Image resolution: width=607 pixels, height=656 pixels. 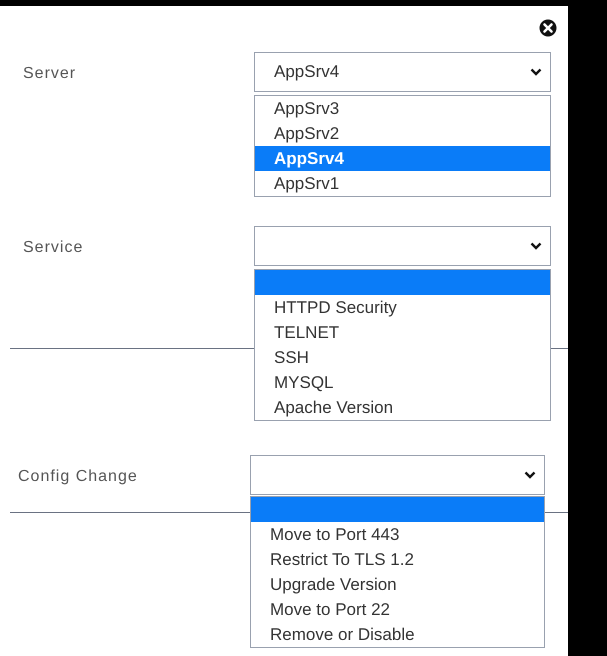 I want to click on dropdown-option: Move to Port 443, so click(x=397, y=534).